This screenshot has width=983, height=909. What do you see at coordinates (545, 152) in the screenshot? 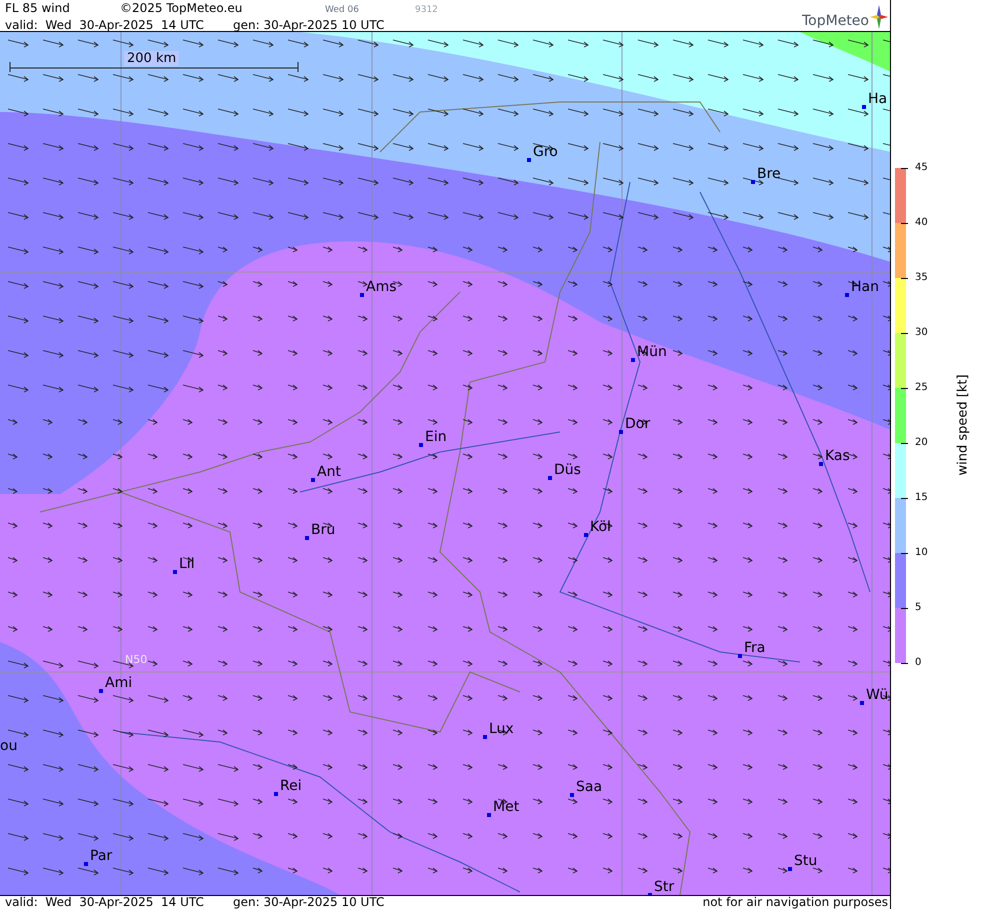
I see `city-label: Gro` at bounding box center [545, 152].